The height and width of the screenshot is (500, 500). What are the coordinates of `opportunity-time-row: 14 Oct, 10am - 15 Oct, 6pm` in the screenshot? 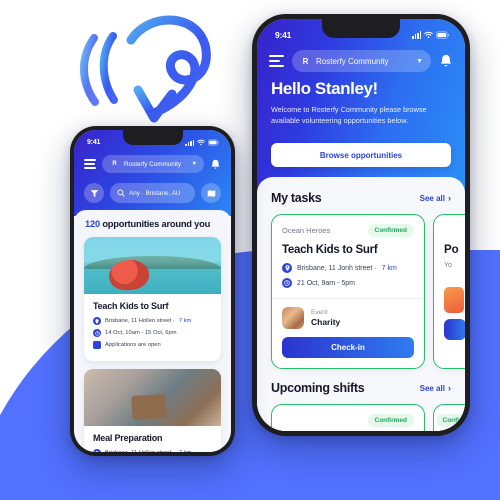 It's located at (152, 333).